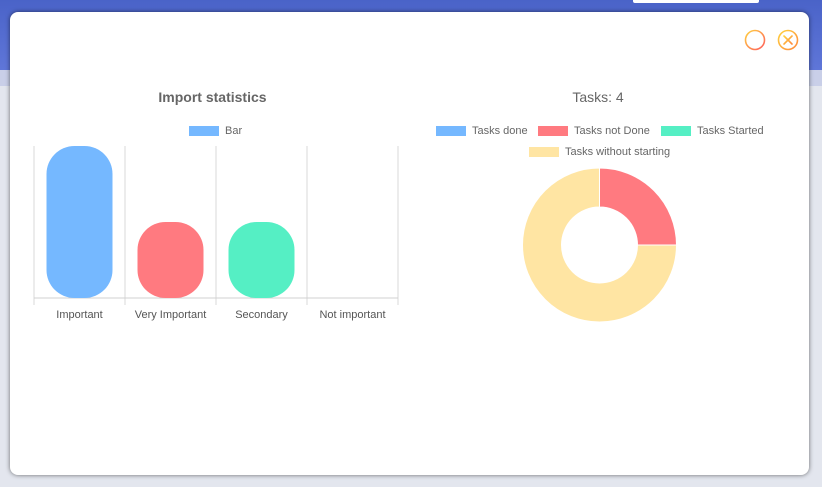 Image resolution: width=822 pixels, height=487 pixels. Describe the element at coordinates (730, 131) in the screenshot. I see `donut-legend-label: Tasks Started` at that location.